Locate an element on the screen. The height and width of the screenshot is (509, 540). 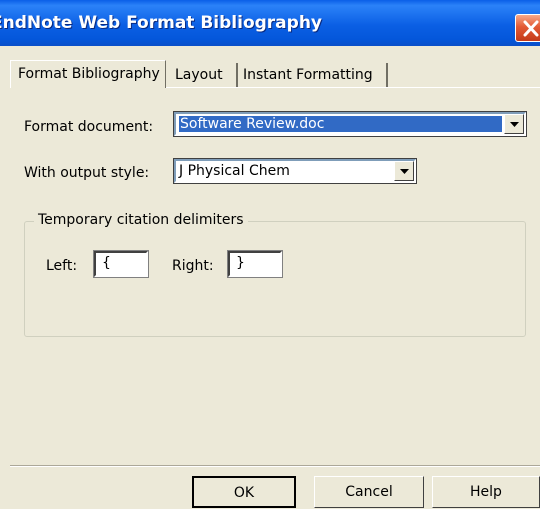
close-button is located at coordinates (527, 28).